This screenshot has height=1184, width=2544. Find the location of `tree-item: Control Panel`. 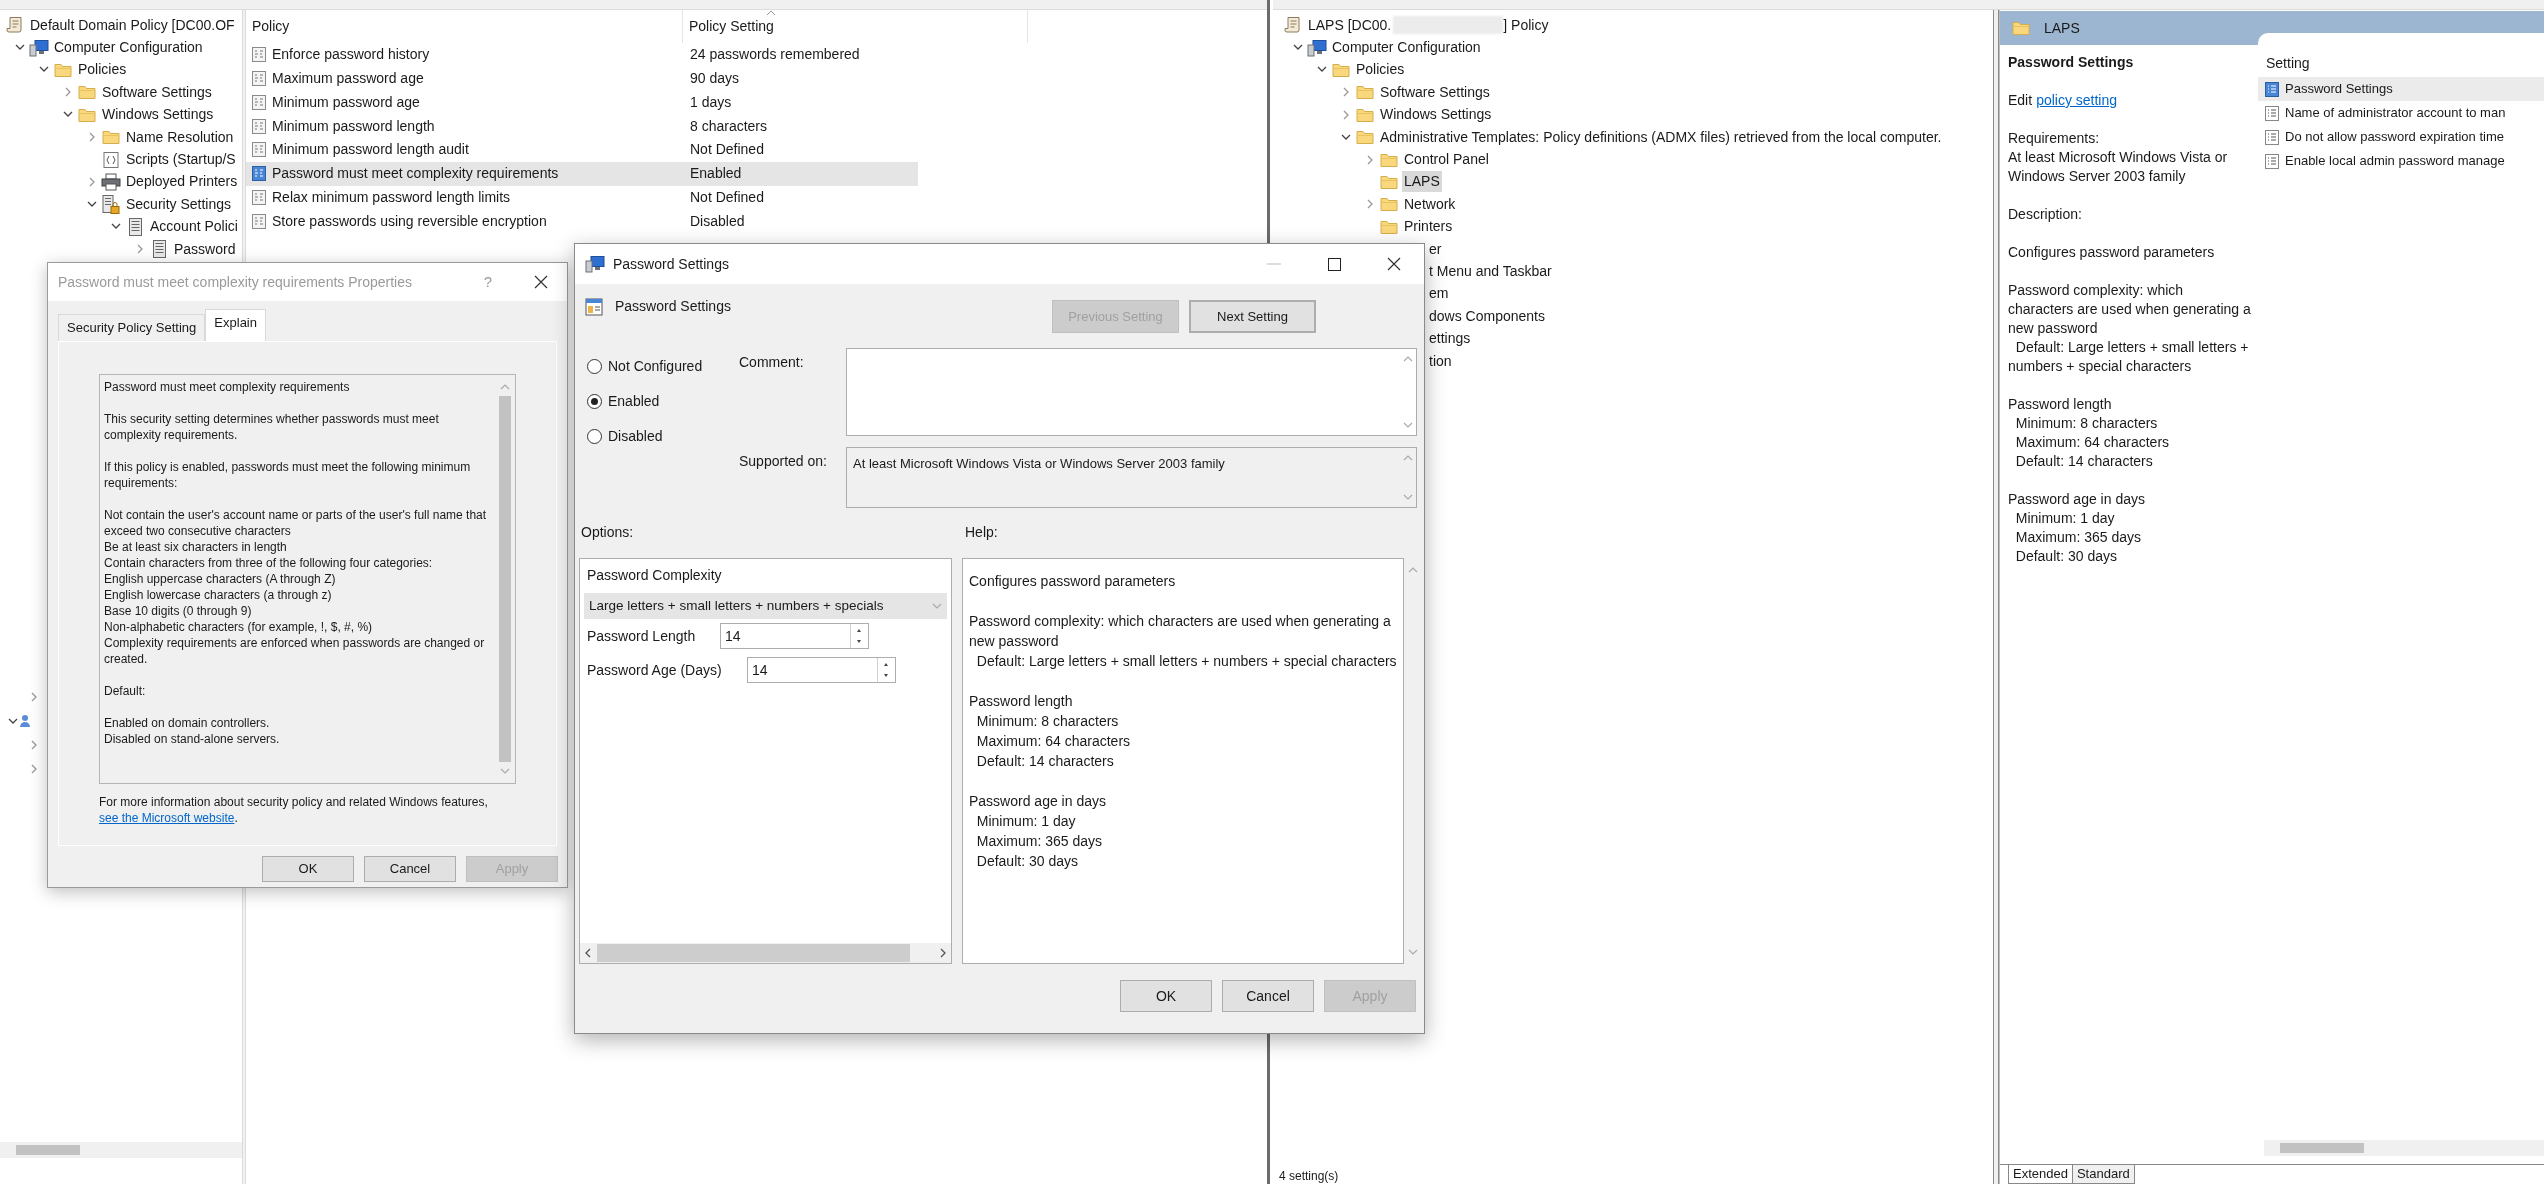

tree-item: Control Panel is located at coordinates (1446, 160).